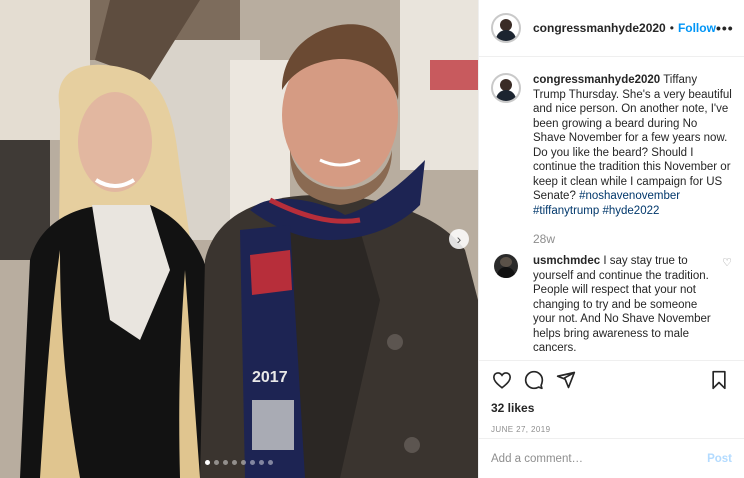 The width and height of the screenshot is (744, 478). I want to click on carousel-indicator, so click(239, 462).